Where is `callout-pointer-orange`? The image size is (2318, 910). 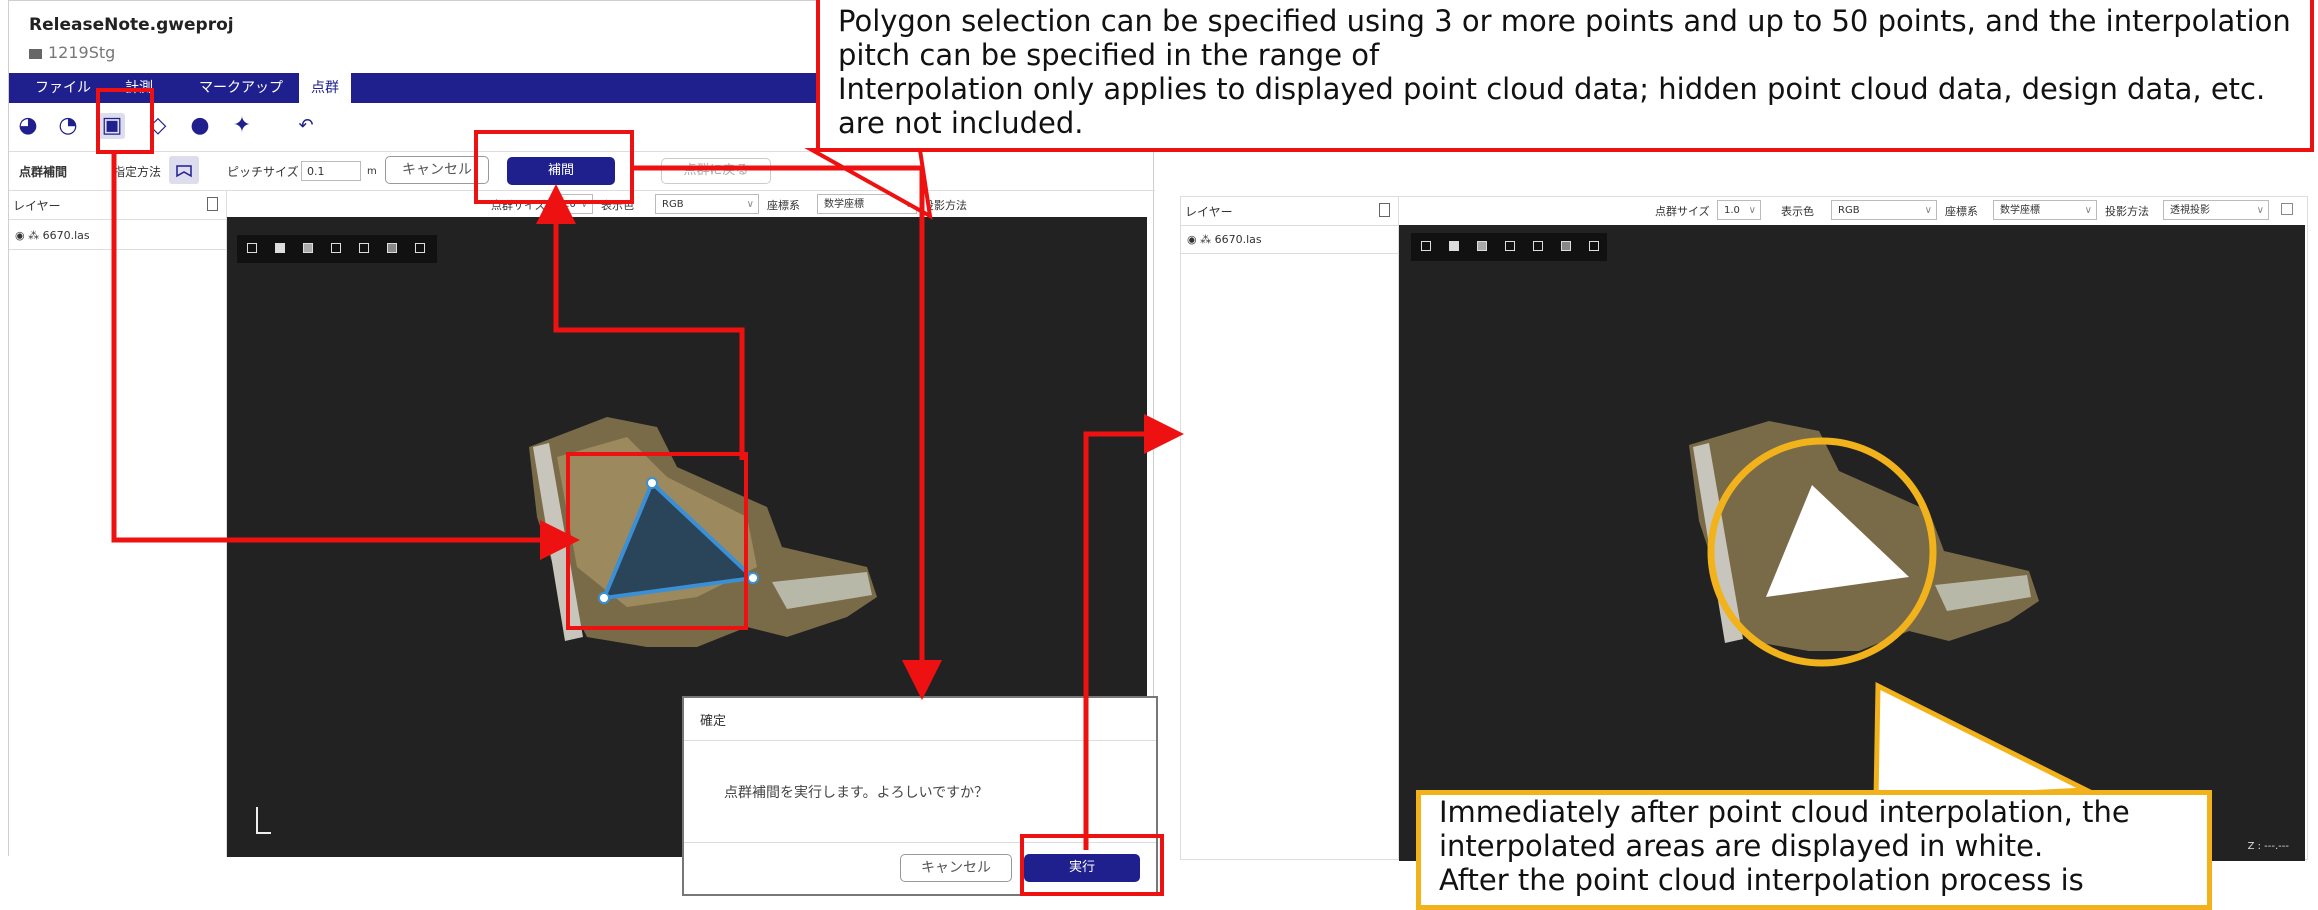 callout-pointer-orange is located at coordinates (1984, 742).